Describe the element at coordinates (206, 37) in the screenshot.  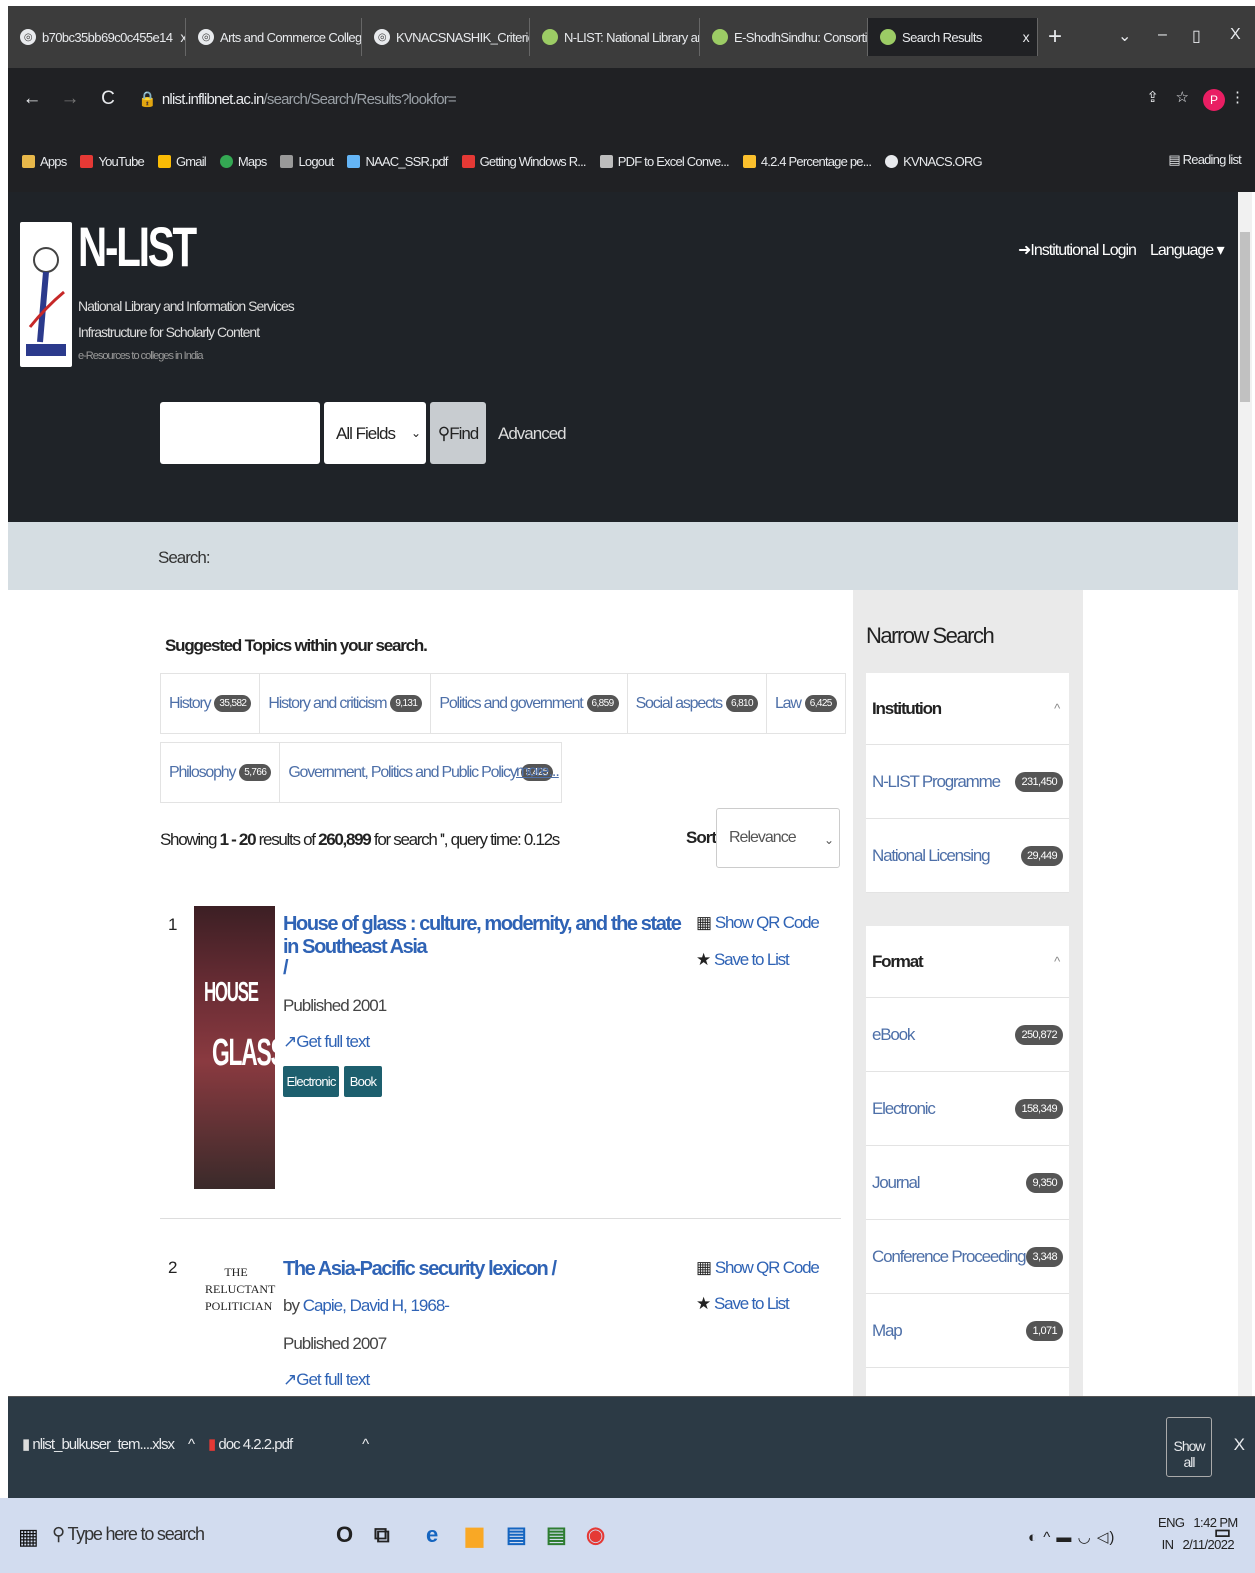
I see `globe-icon: ◎` at that location.